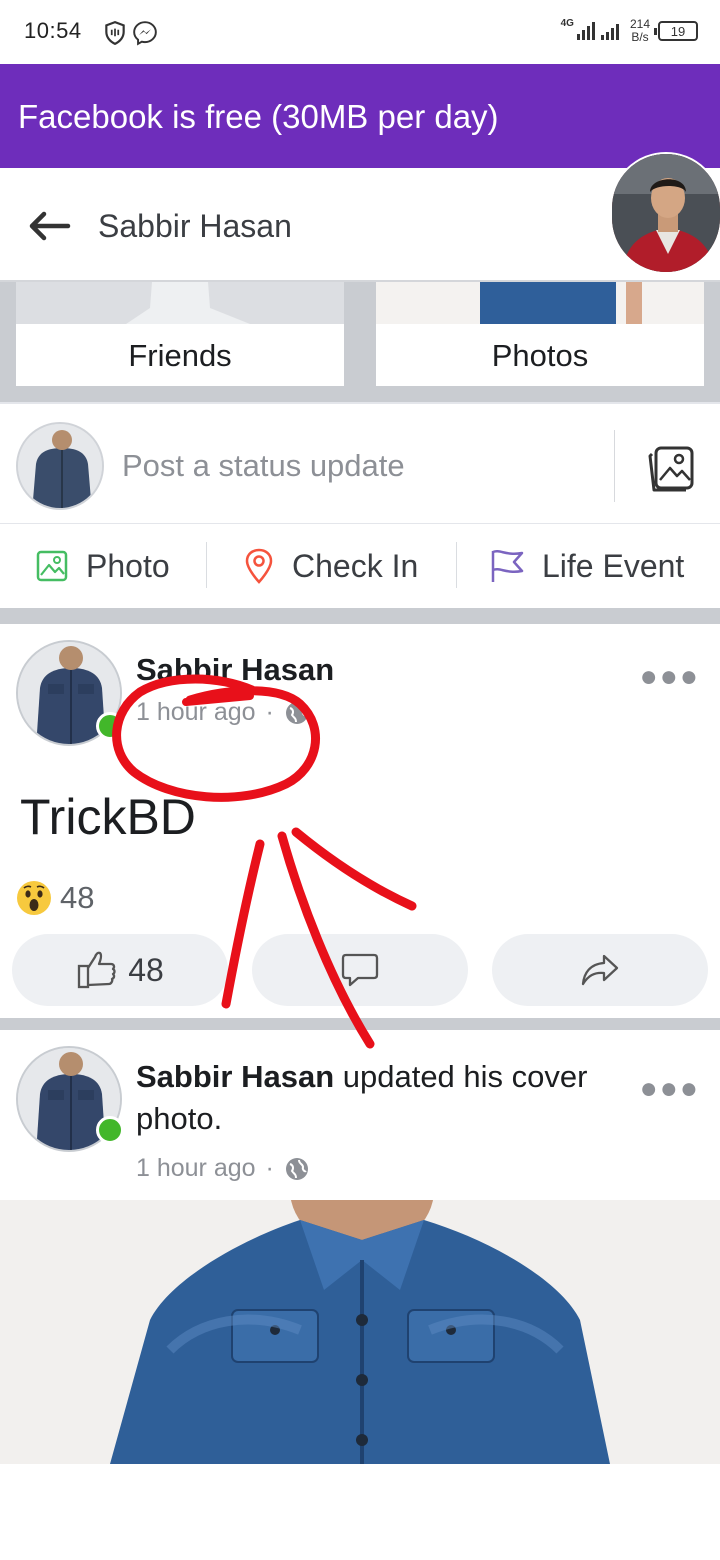  What do you see at coordinates (507, 566) in the screenshot?
I see `flag-icon` at bounding box center [507, 566].